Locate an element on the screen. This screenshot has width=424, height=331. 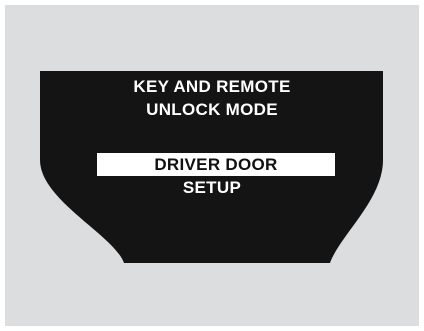
menu-option-driver-door: DRIVER DOOR is located at coordinates (216, 164).